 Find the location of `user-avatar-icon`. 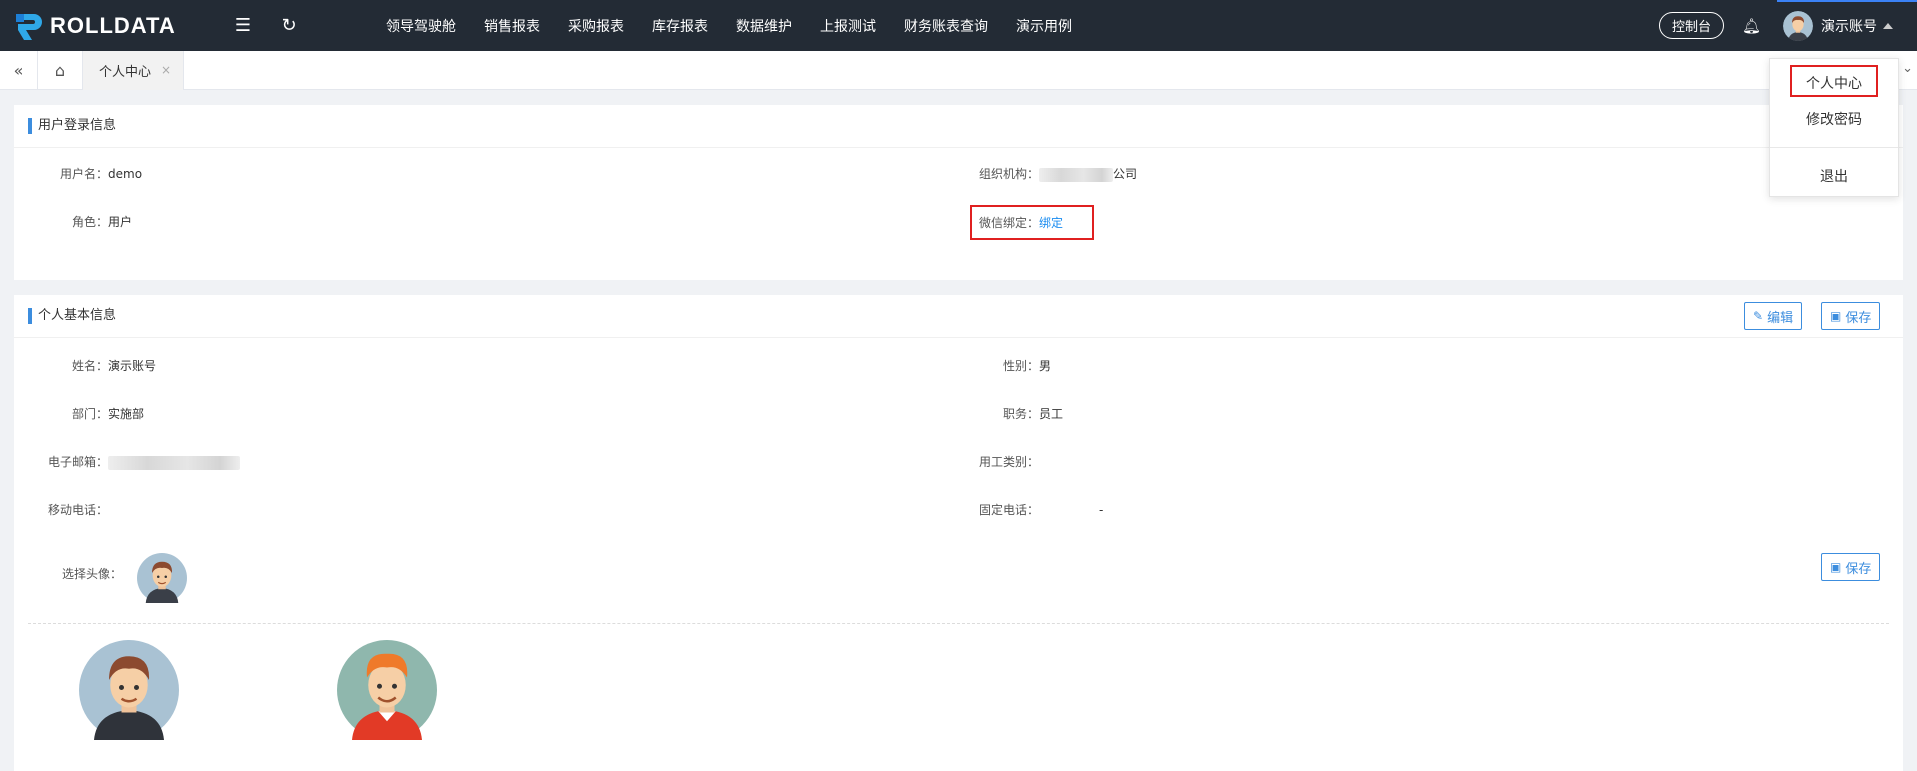

user-avatar-icon is located at coordinates (1798, 25).